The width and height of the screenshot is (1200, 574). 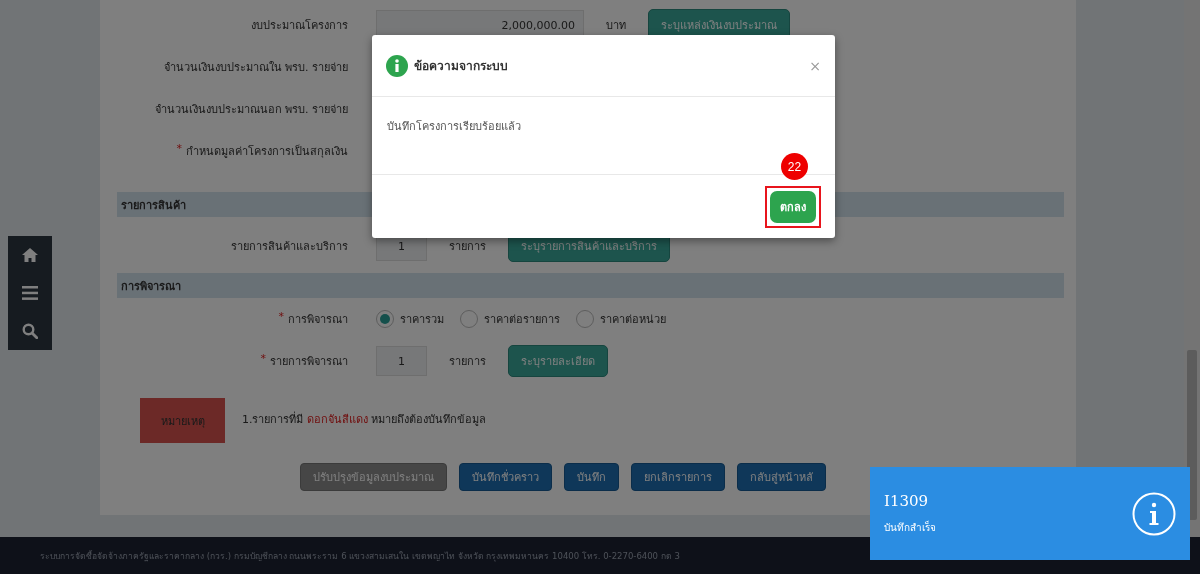 What do you see at coordinates (30, 330) in the screenshot?
I see `search-icon` at bounding box center [30, 330].